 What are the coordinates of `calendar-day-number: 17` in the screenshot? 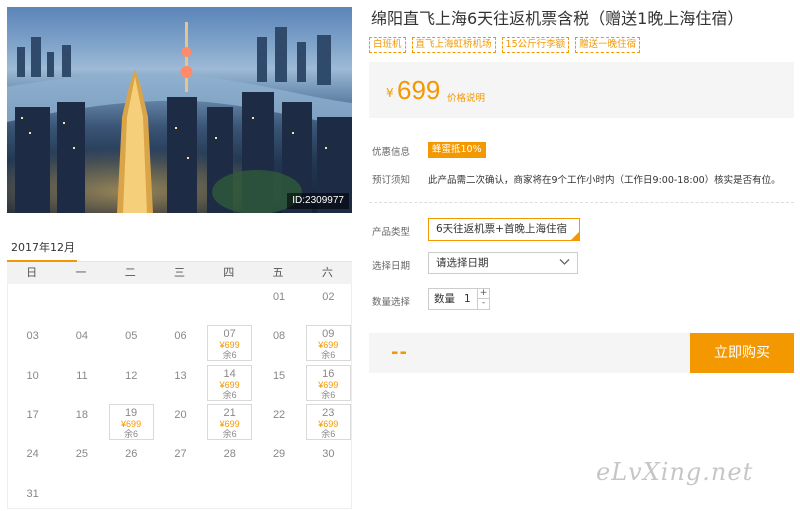 It's located at (32, 414).